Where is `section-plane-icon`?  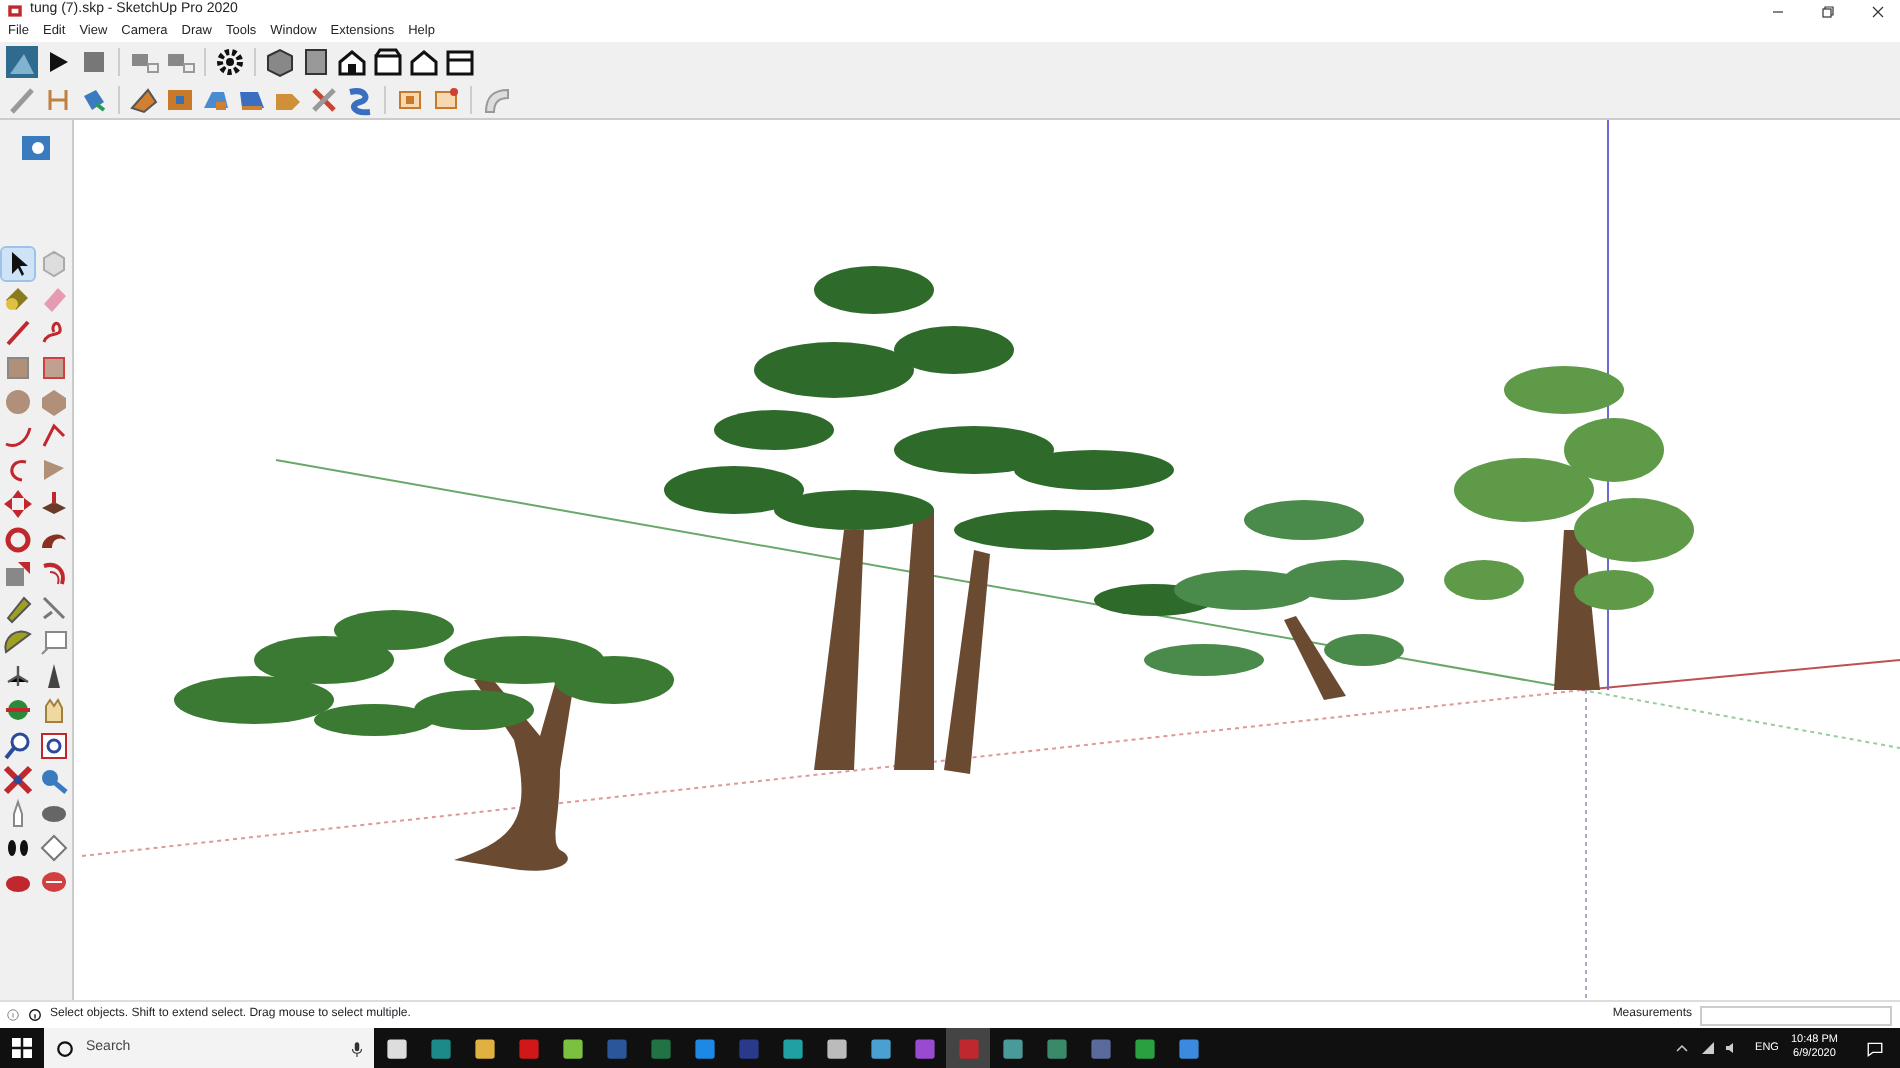
section-plane-icon is located at coordinates (54, 848).